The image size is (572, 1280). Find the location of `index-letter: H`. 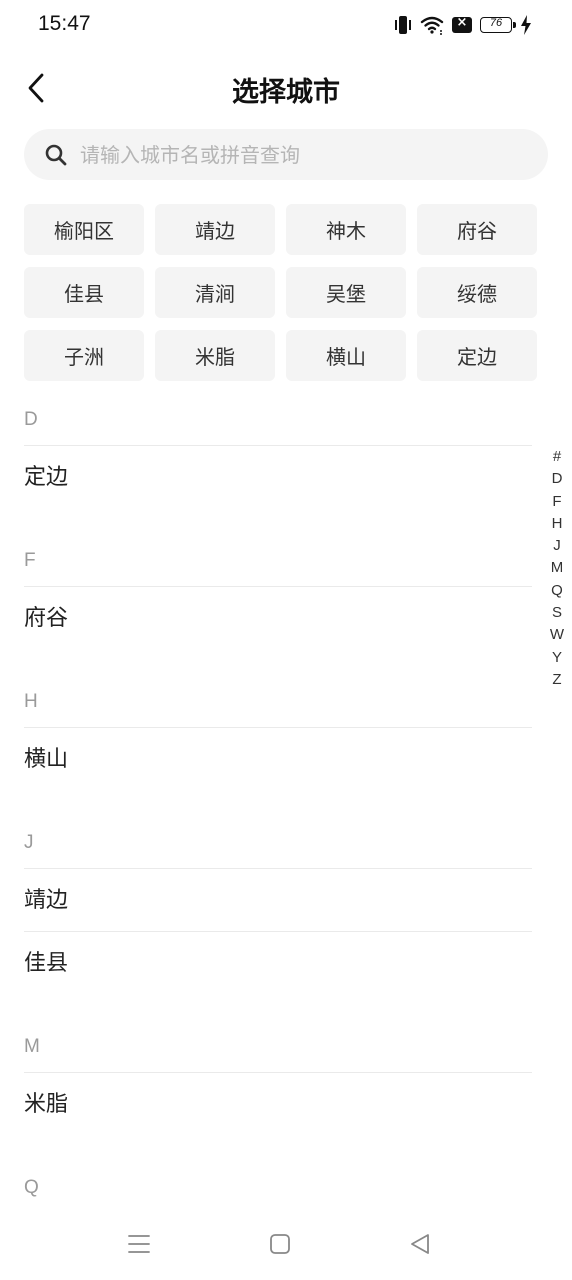

index-letter: H is located at coordinates (557, 524).